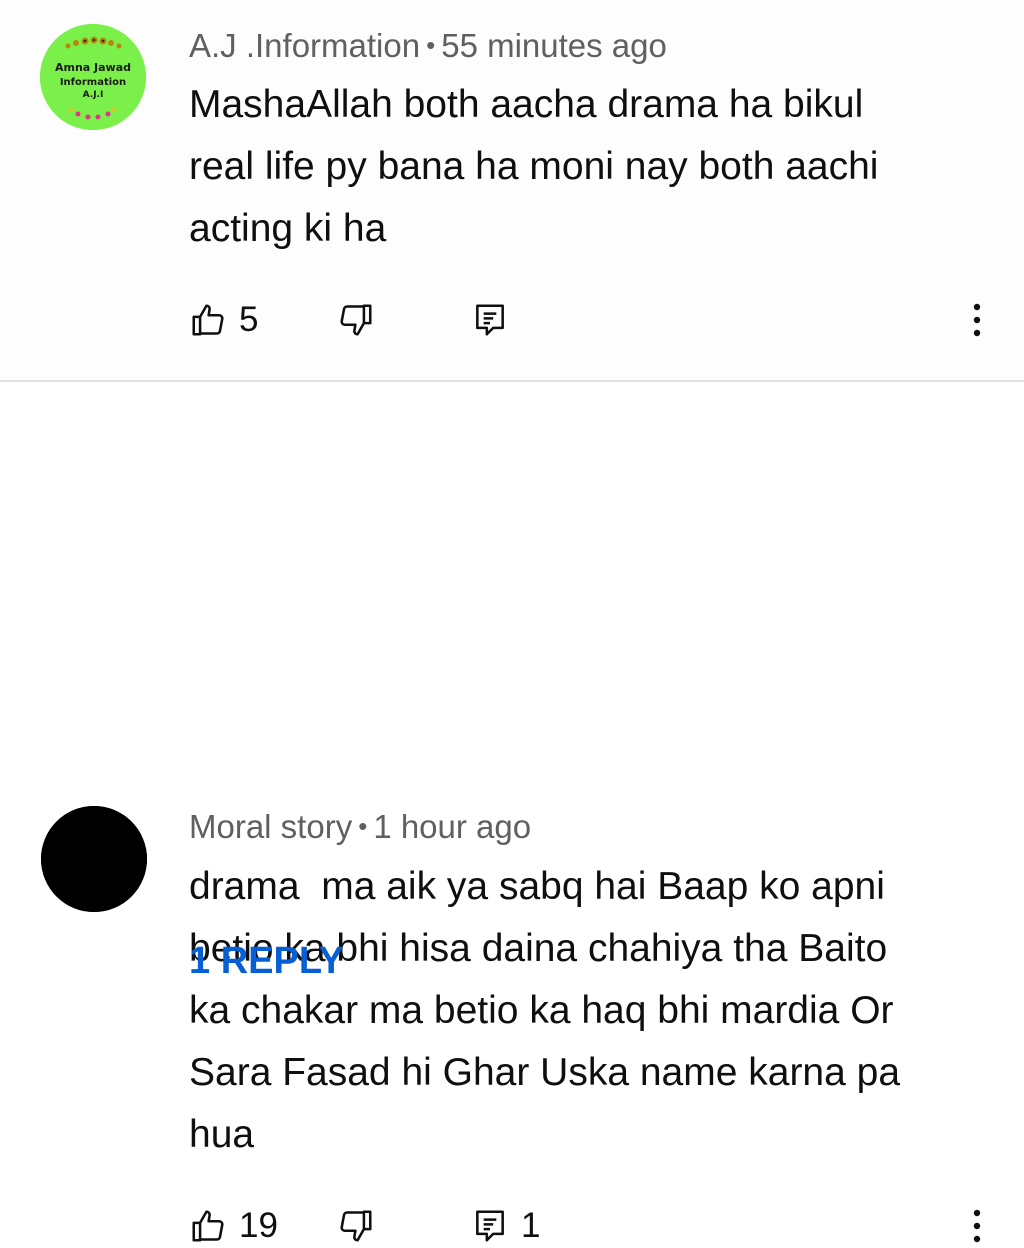 This screenshot has width=1024, height=1248. What do you see at coordinates (266, 961) in the screenshot?
I see `view-replies-link: 1 REPLY` at bounding box center [266, 961].